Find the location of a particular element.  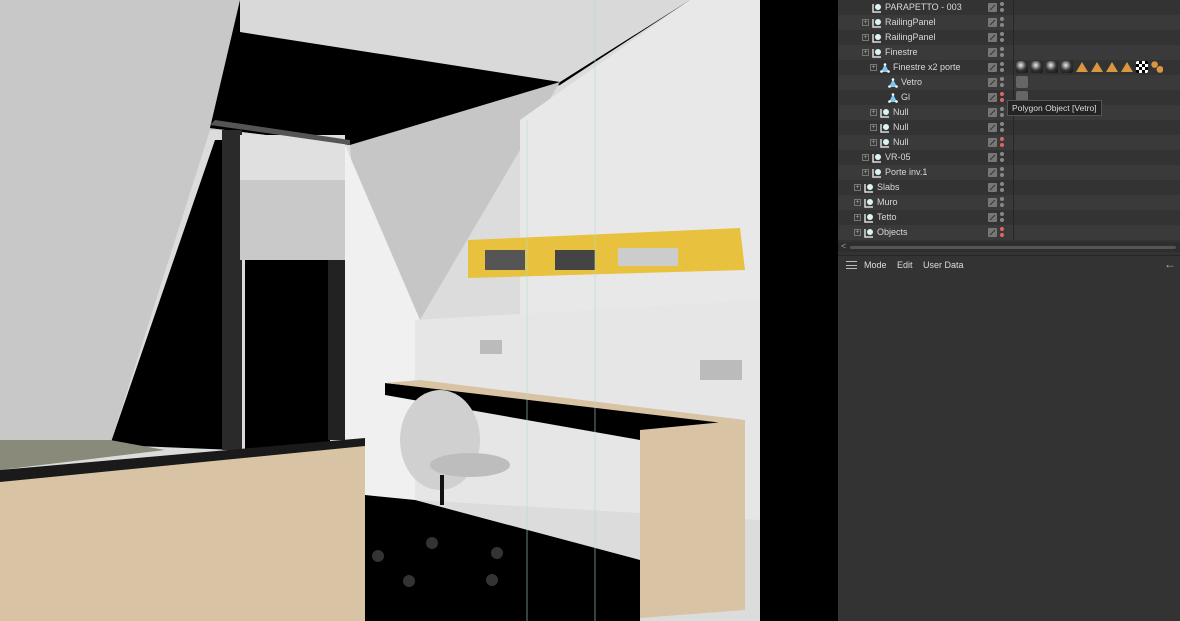

selection-tag-icon is located at coordinates (1157, 67).